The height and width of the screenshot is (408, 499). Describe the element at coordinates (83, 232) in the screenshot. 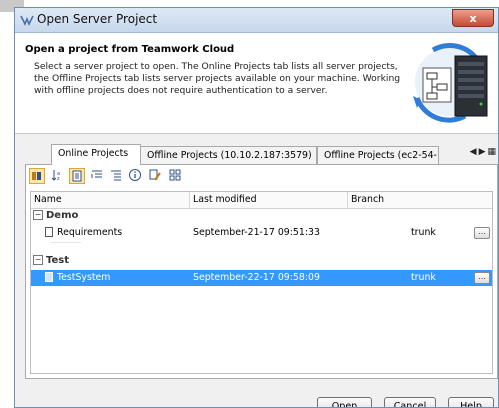

I see `project-name: Requirements` at that location.